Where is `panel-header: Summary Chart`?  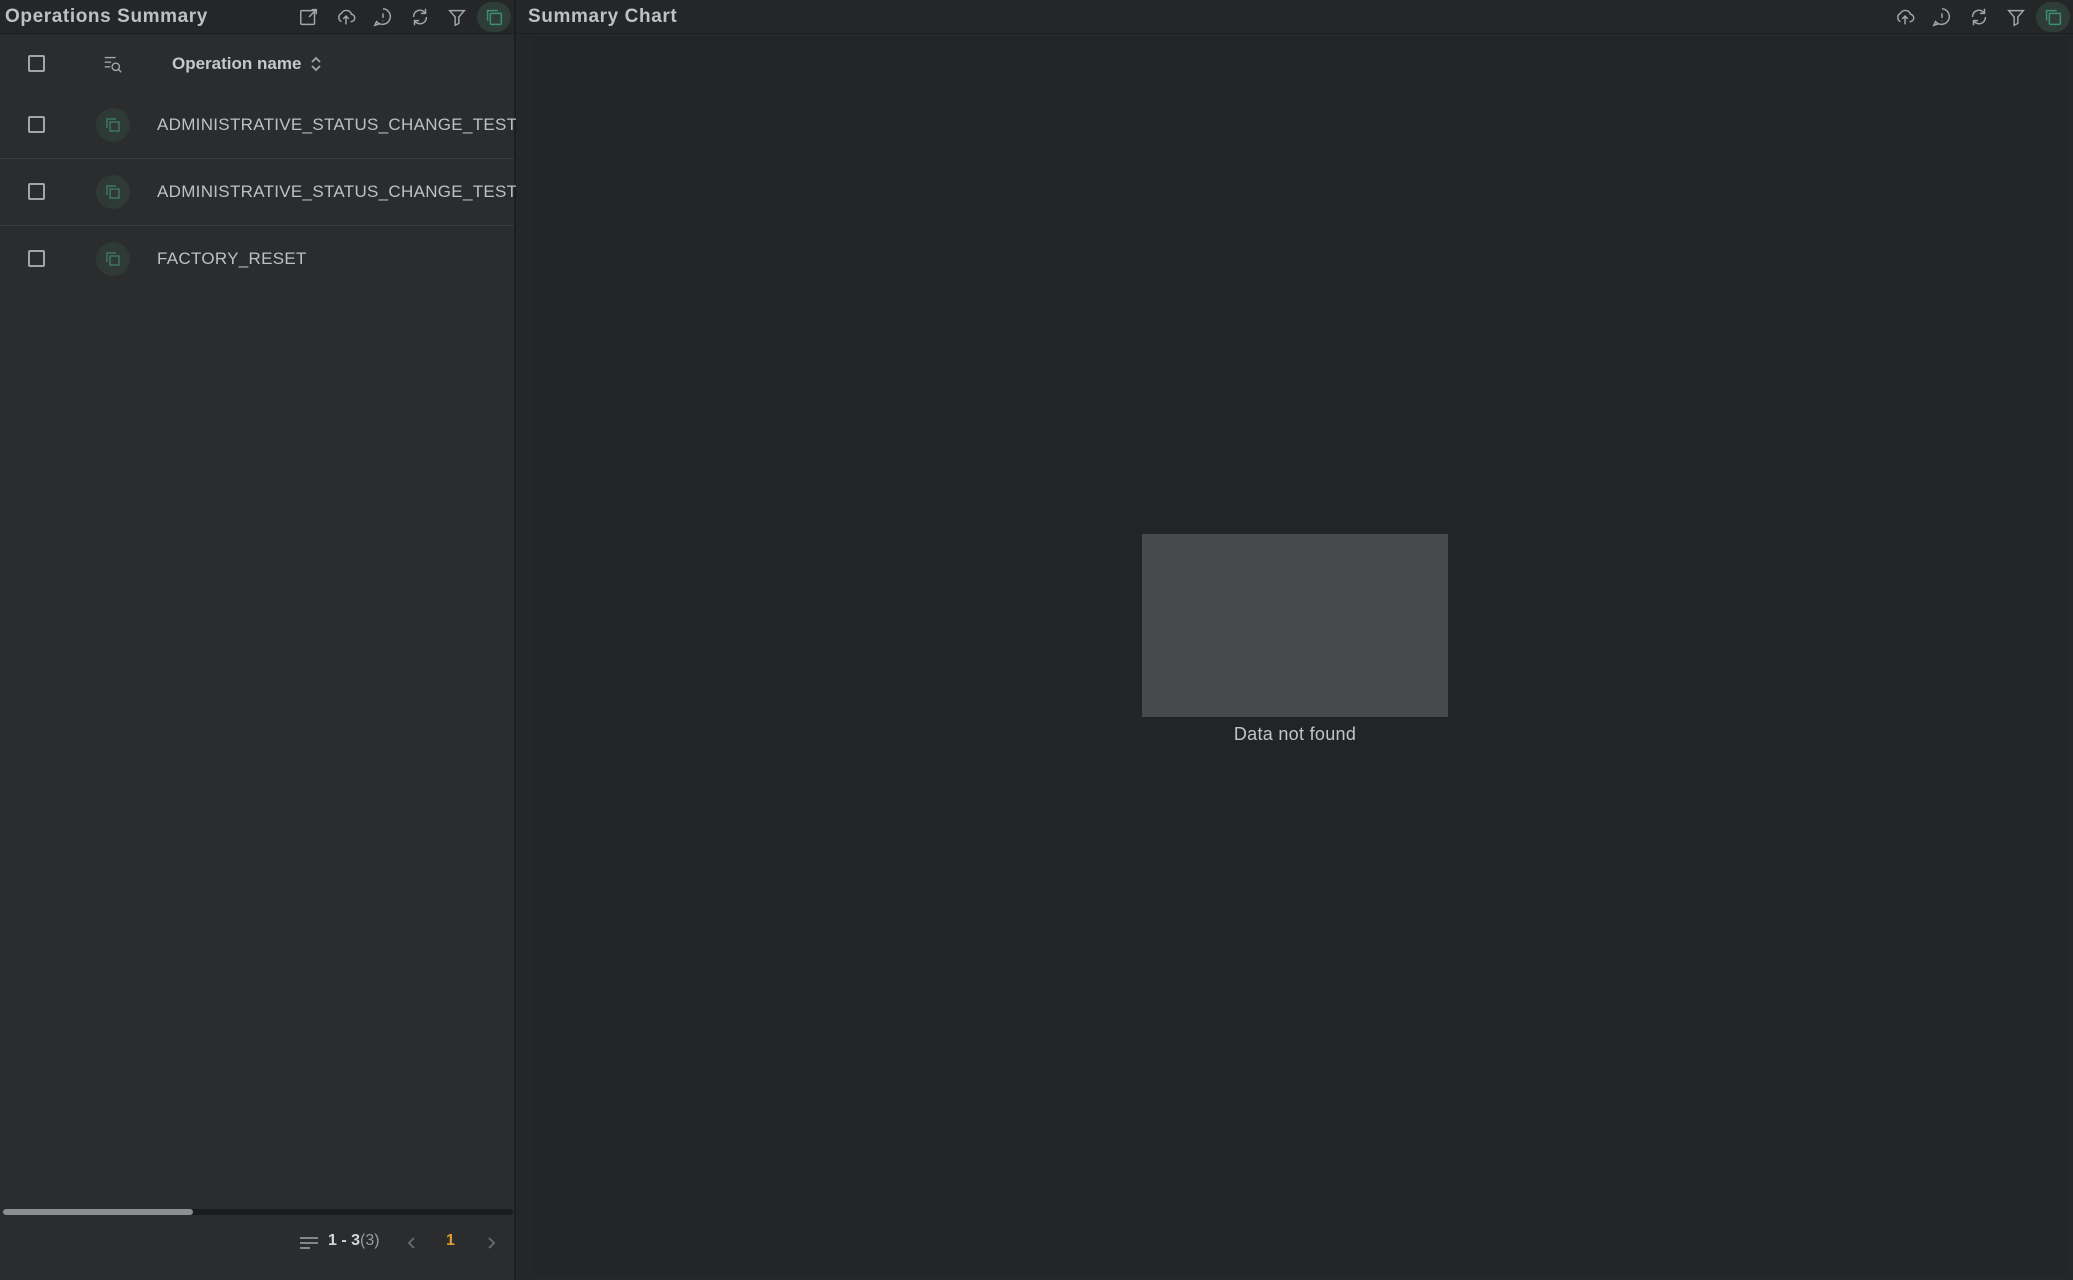
panel-header: Summary Chart is located at coordinates (1294, 17).